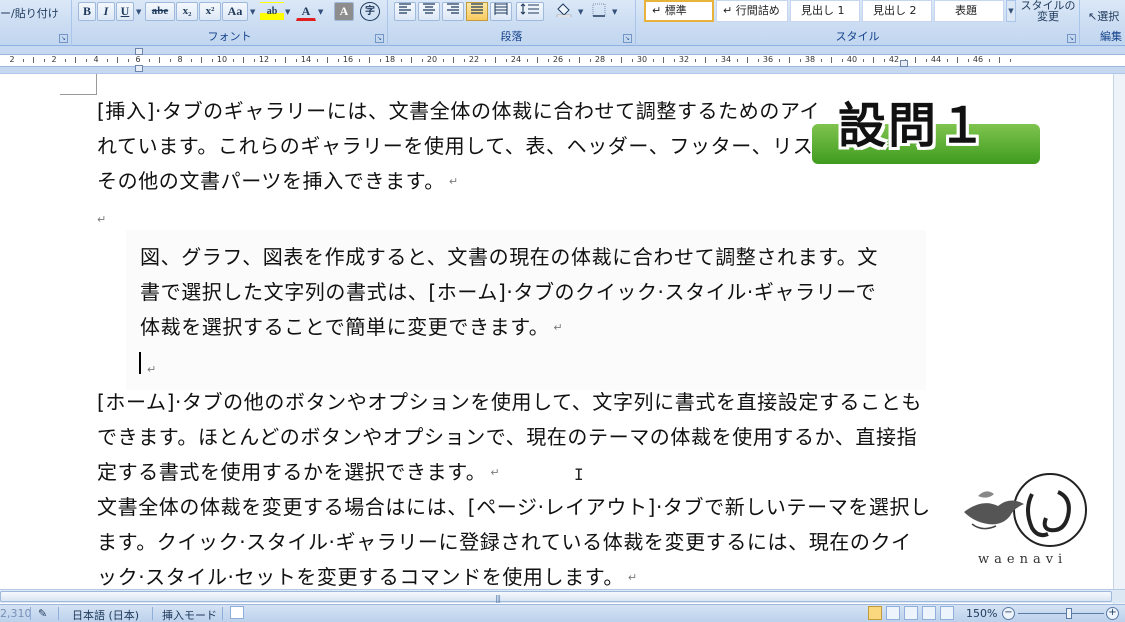 The height and width of the screenshot is (622, 1125). I want to click on right-indent-marker, so click(904, 63).